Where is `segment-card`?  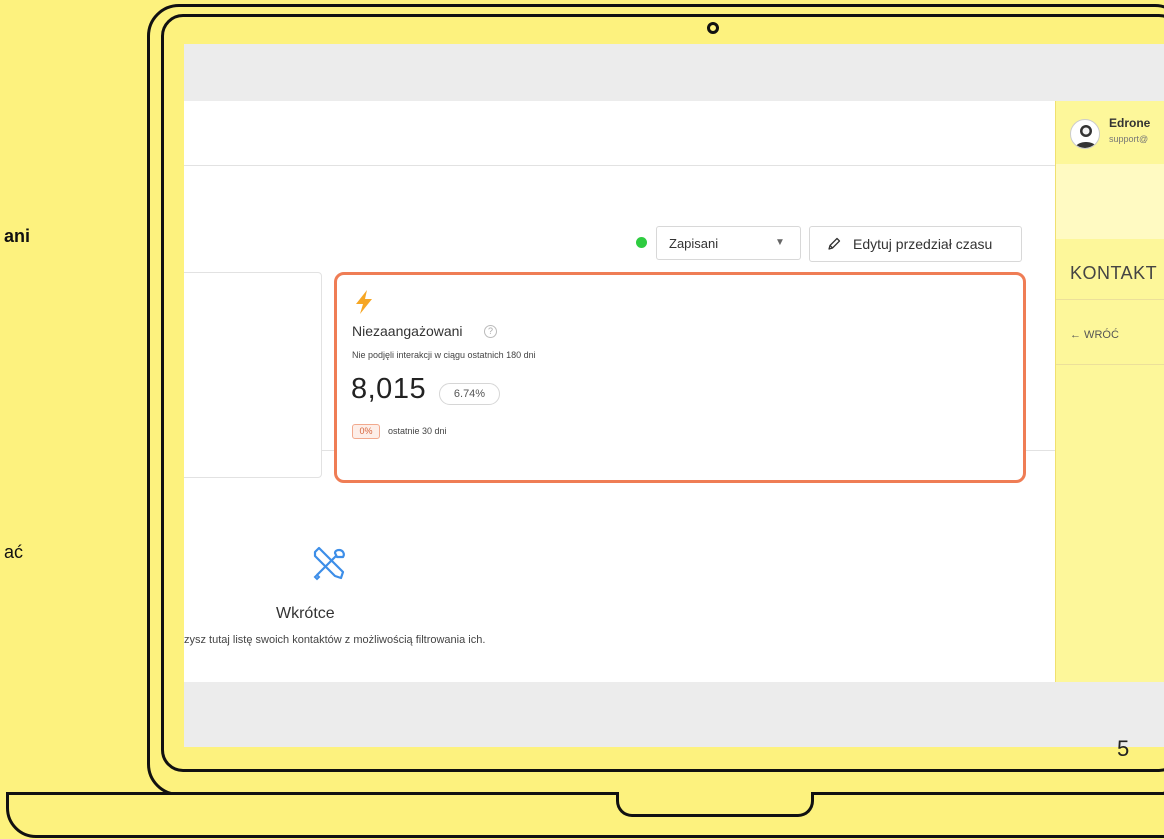 segment-card is located at coordinates (253, 375).